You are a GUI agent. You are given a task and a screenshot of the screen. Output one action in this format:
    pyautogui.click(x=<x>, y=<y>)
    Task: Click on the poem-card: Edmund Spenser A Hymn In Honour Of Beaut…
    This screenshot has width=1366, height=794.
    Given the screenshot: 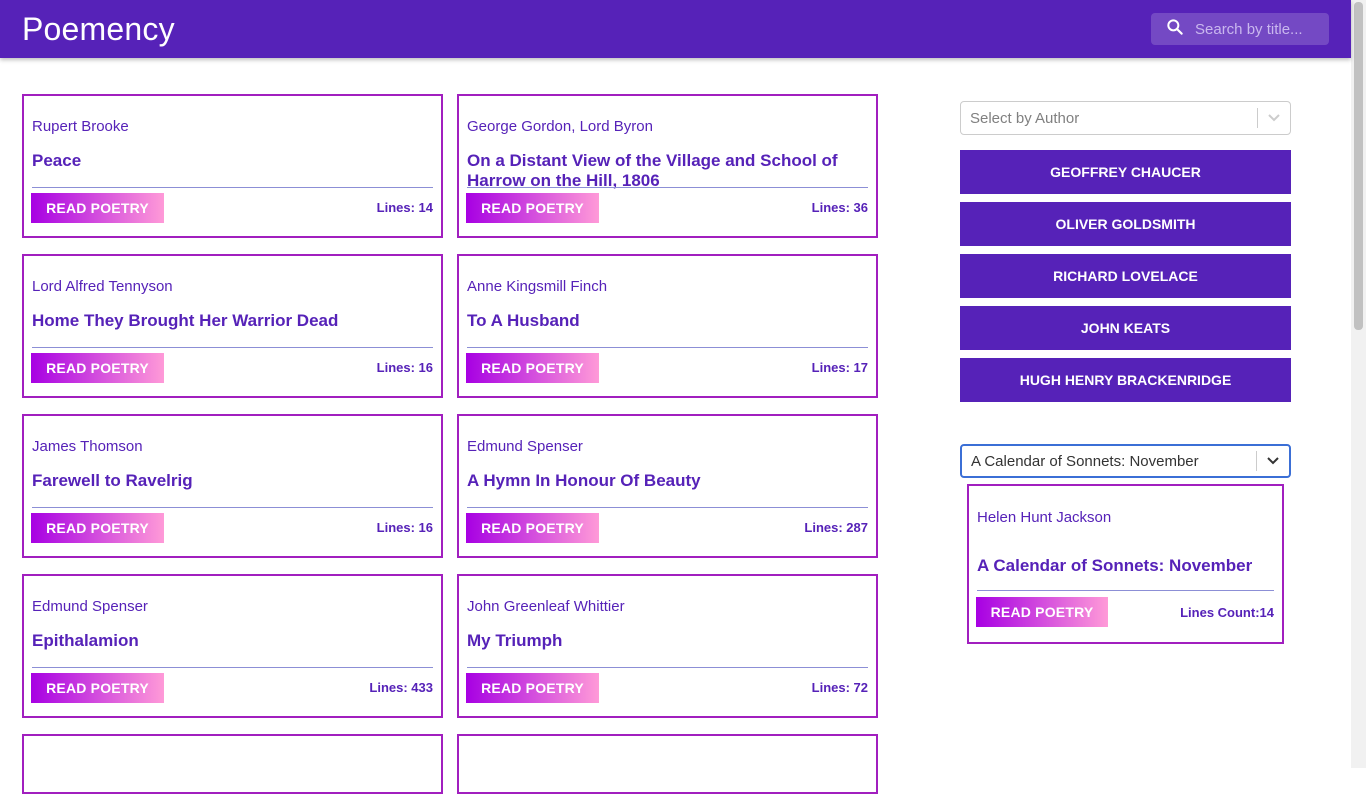 What is the action you would take?
    pyautogui.click(x=667, y=486)
    